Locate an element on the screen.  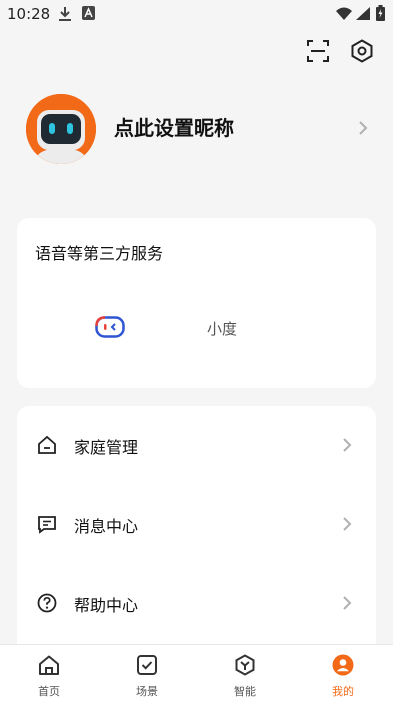
scan-icon is located at coordinates (318, 51).